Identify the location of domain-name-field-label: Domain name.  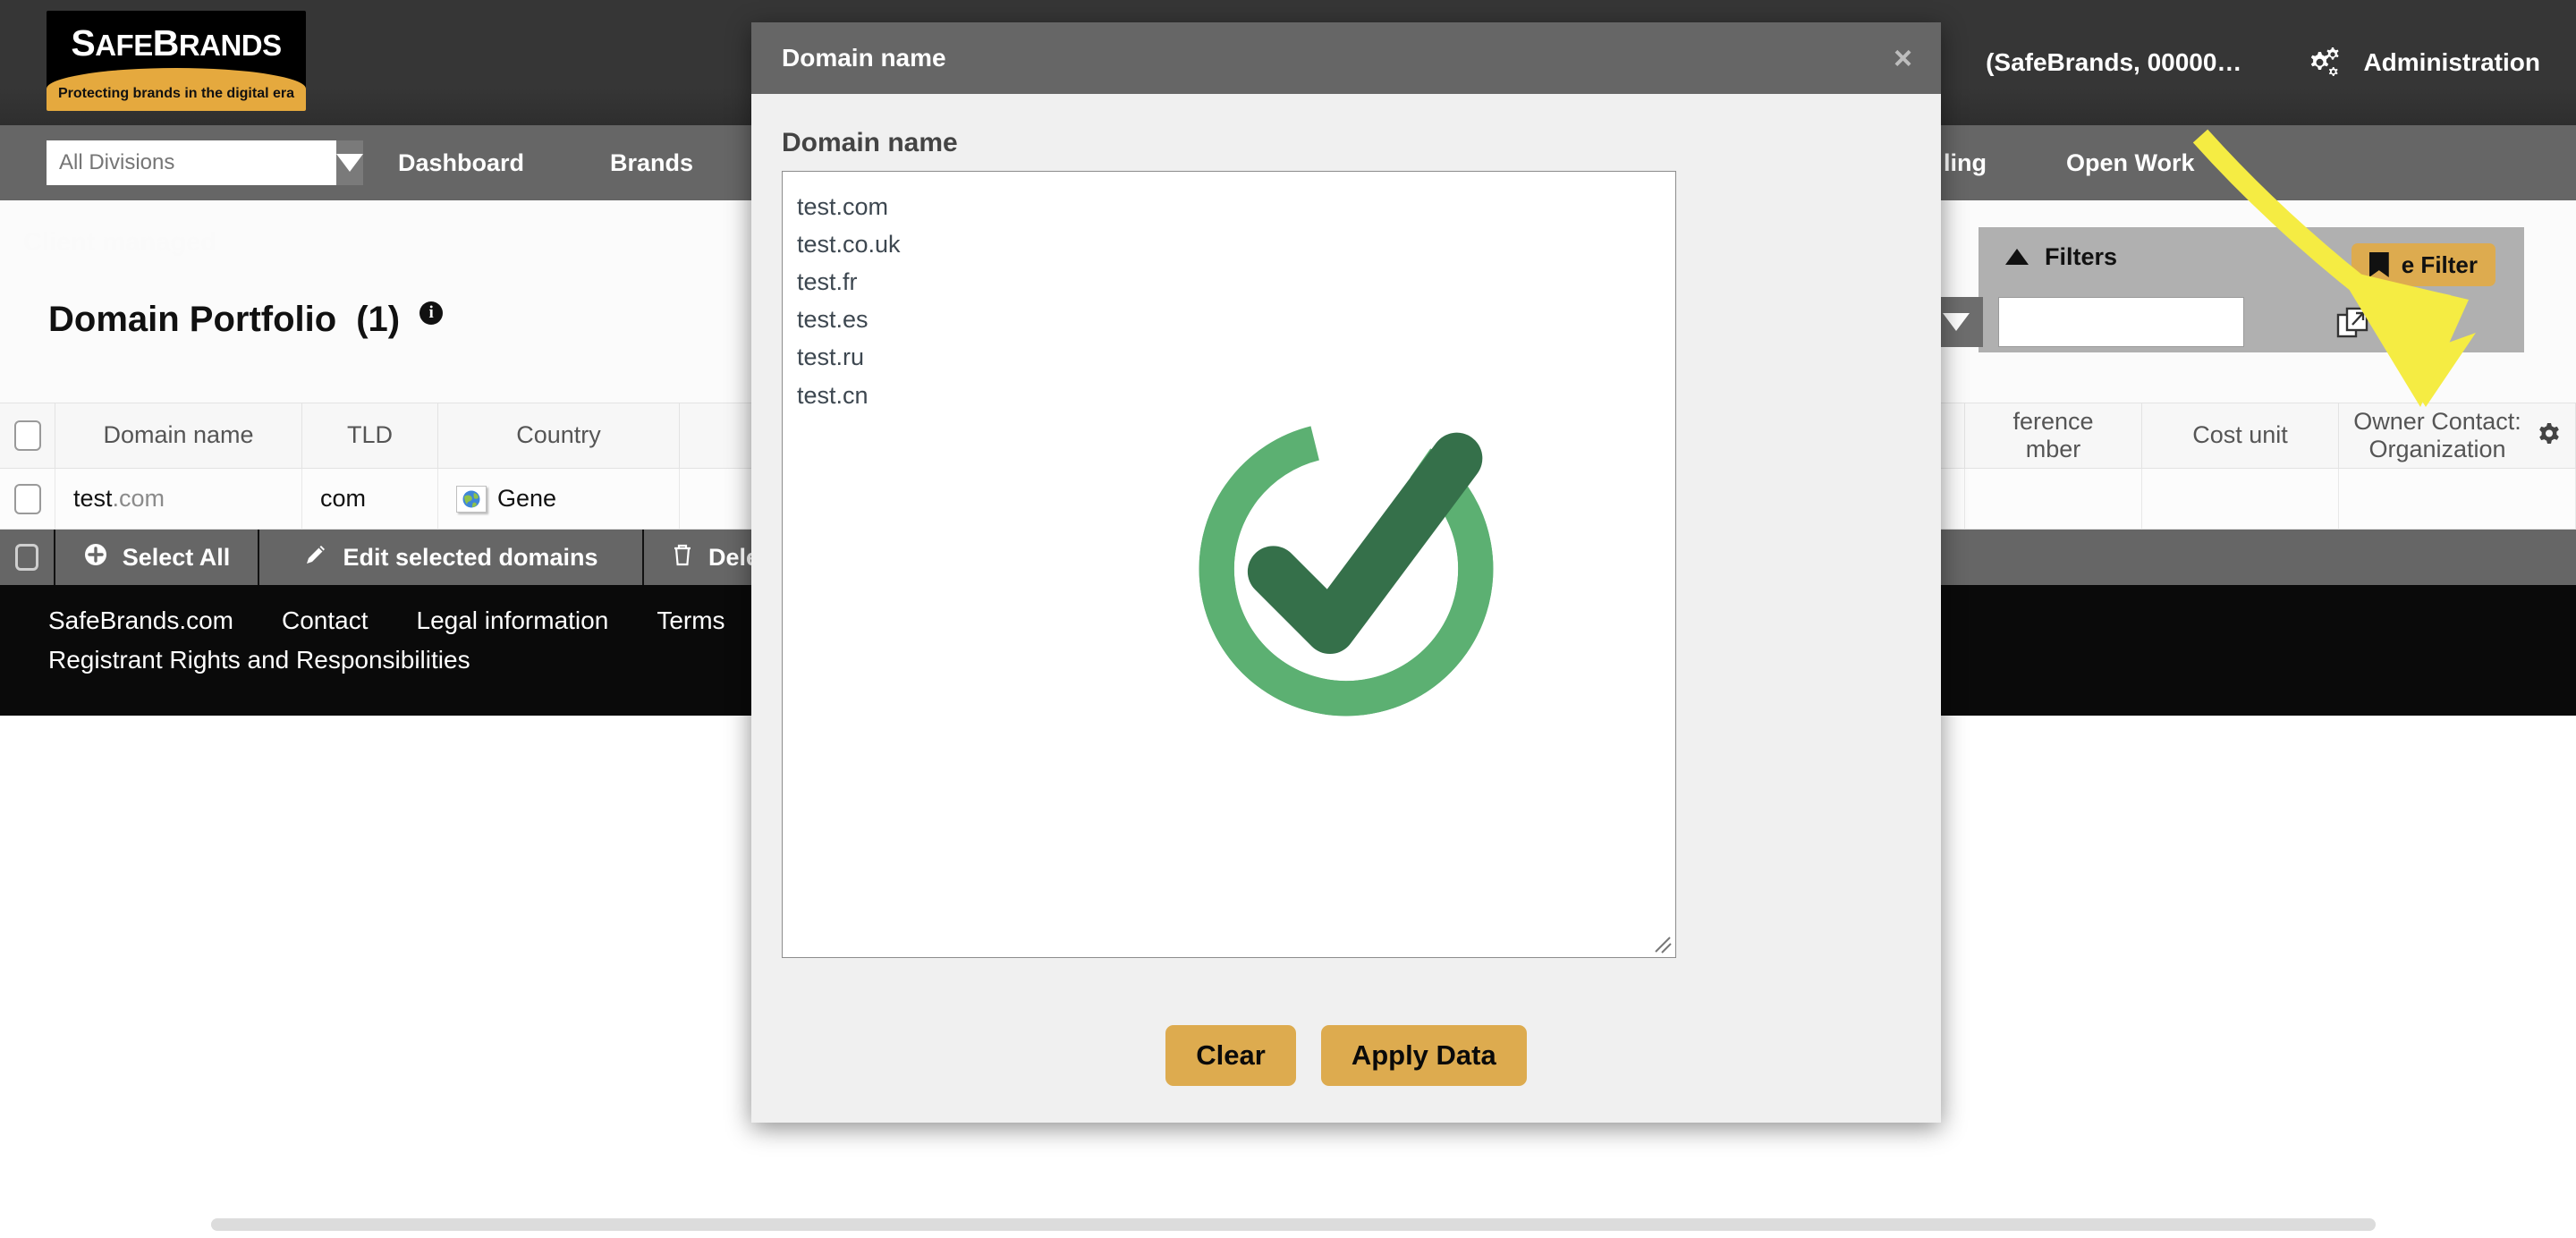
(870, 142).